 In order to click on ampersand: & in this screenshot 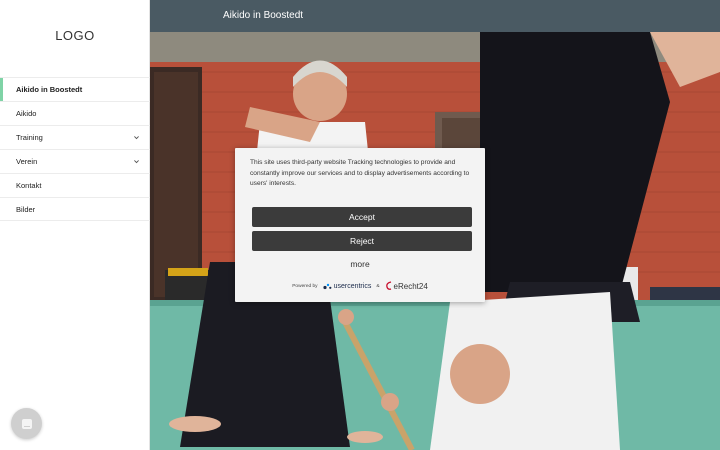, I will do `click(378, 286)`.